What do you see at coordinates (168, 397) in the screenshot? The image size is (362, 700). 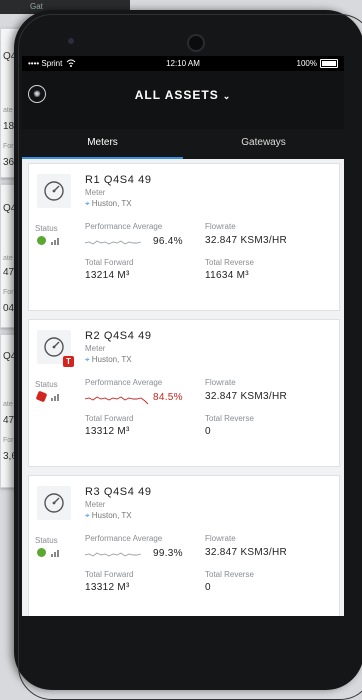 I see `performance-value: 84.5%` at bounding box center [168, 397].